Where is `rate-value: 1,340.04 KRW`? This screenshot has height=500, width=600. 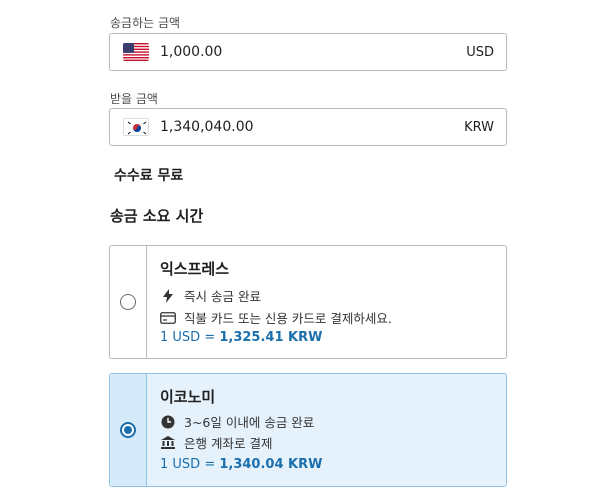 rate-value: 1,340.04 KRW is located at coordinates (271, 464).